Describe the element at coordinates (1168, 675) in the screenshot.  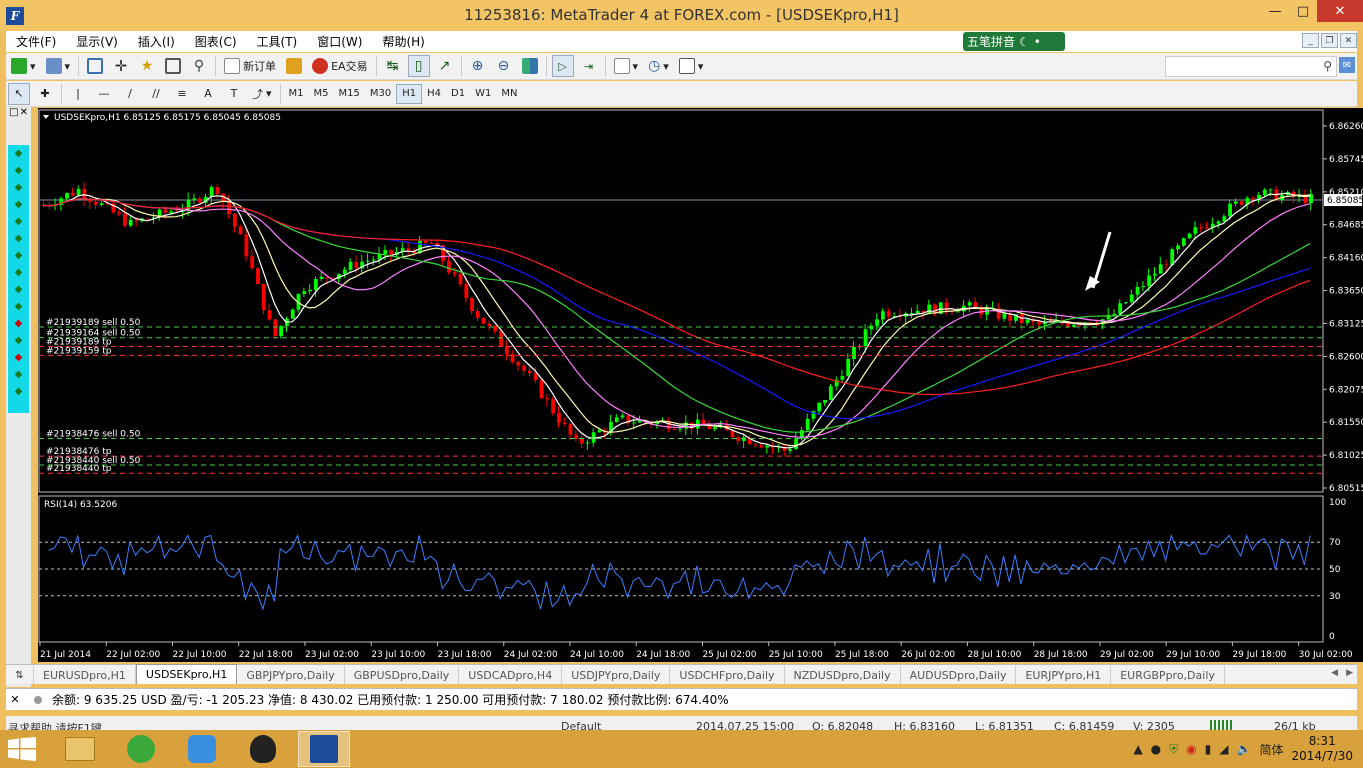
I see `tab-eurgbp: EURGBPpro,Daily` at that location.